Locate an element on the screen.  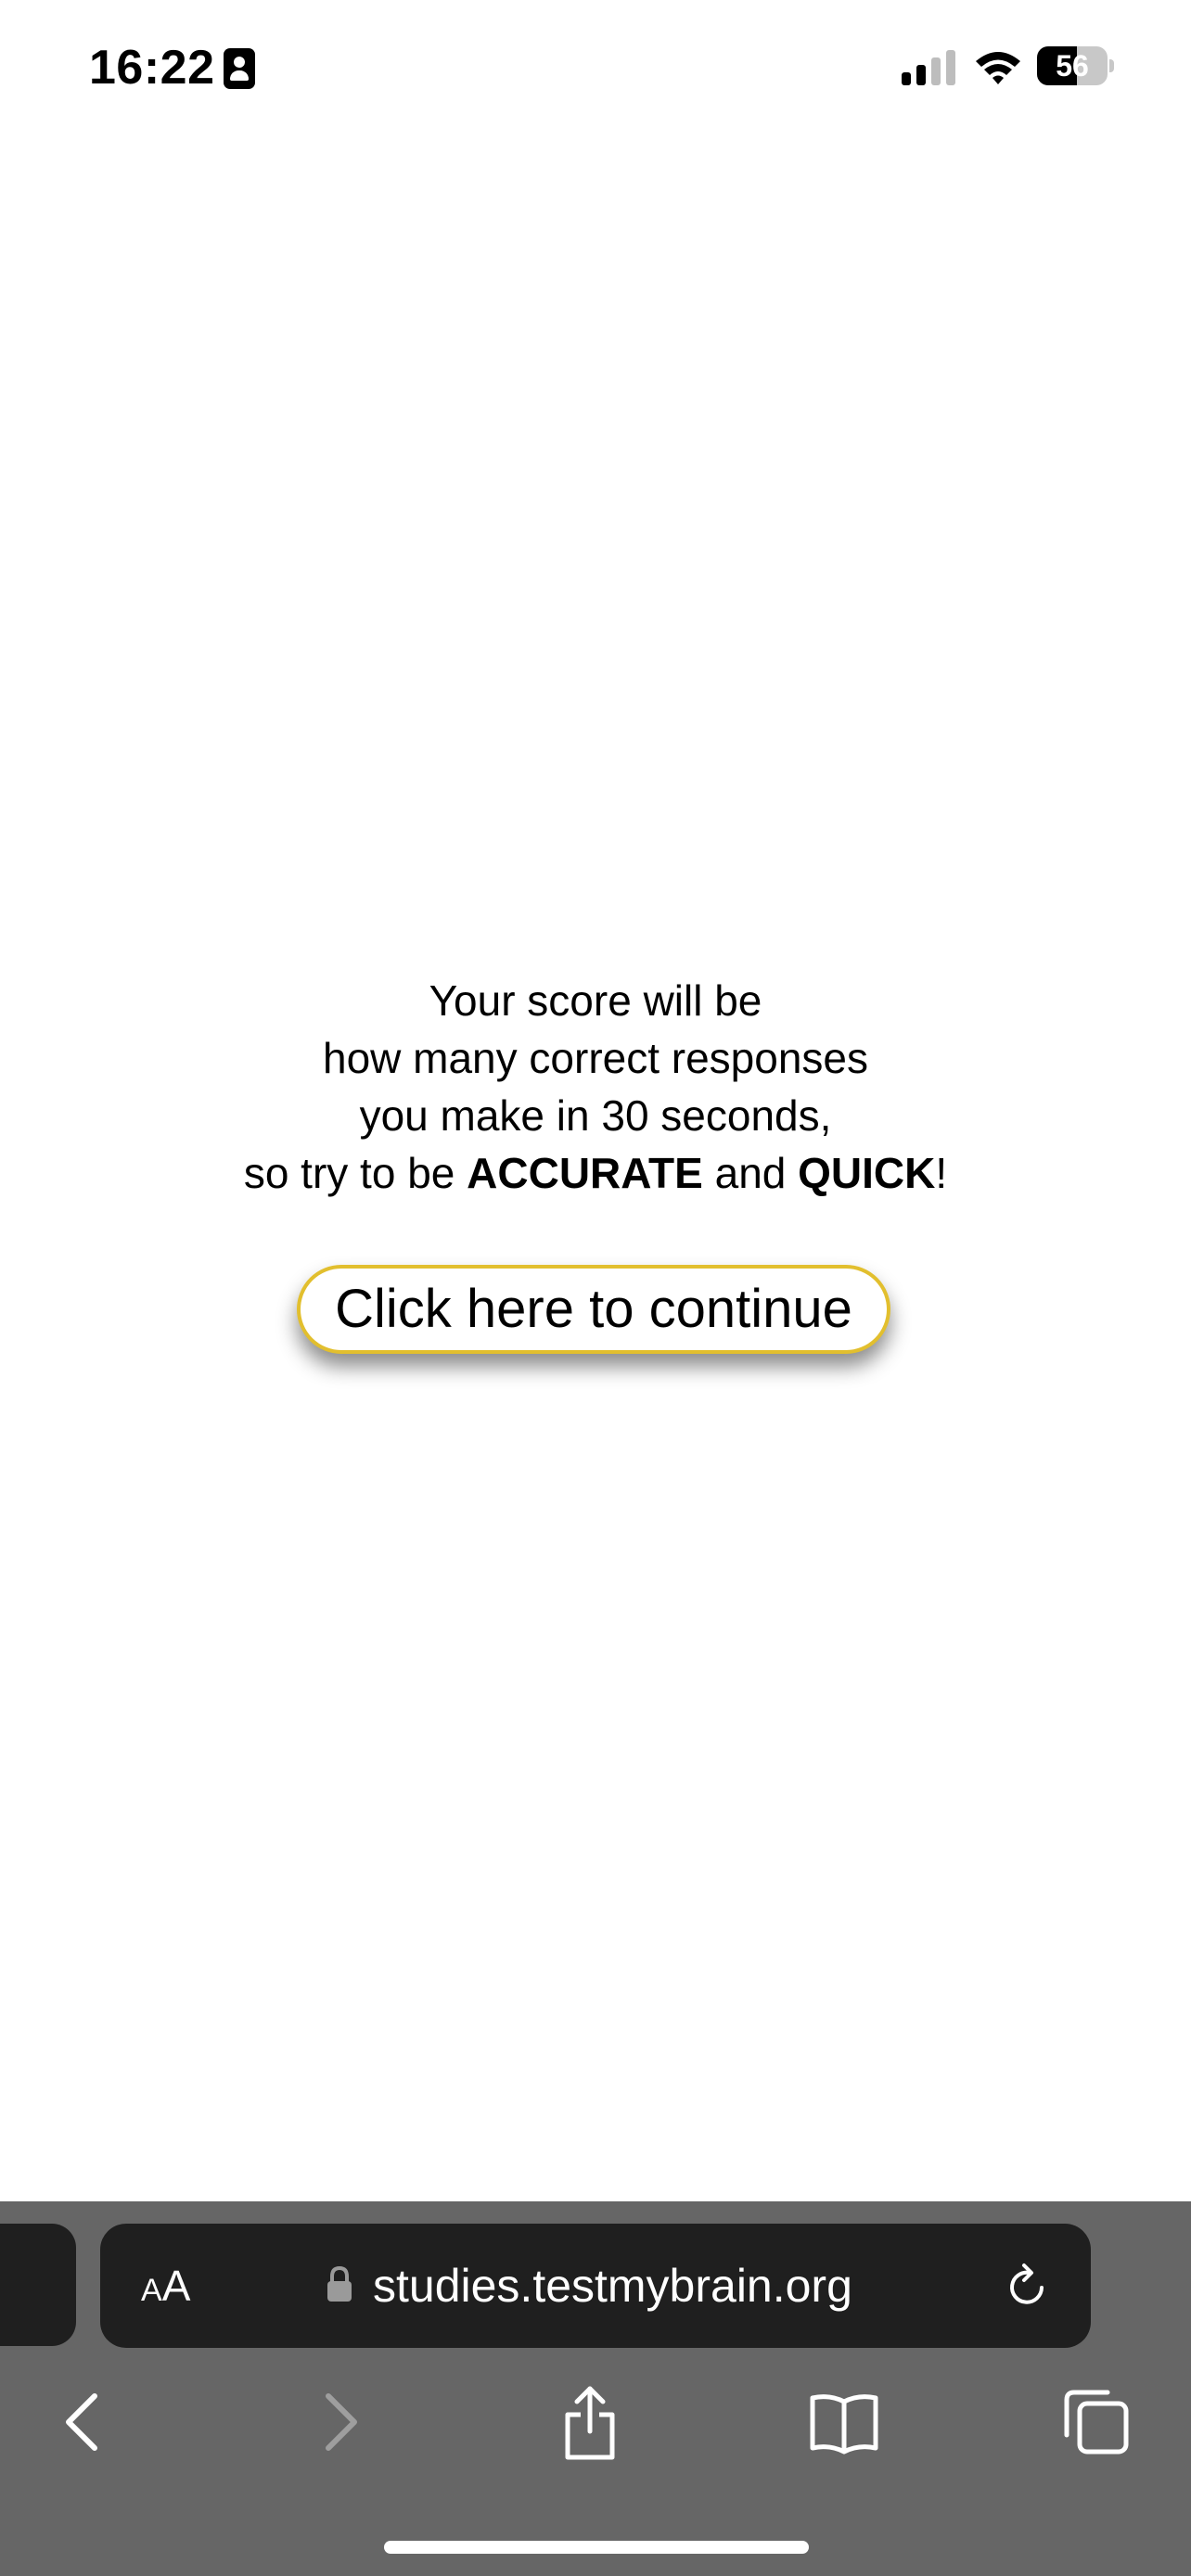
instruction-suffix: ! is located at coordinates (942, 1173).